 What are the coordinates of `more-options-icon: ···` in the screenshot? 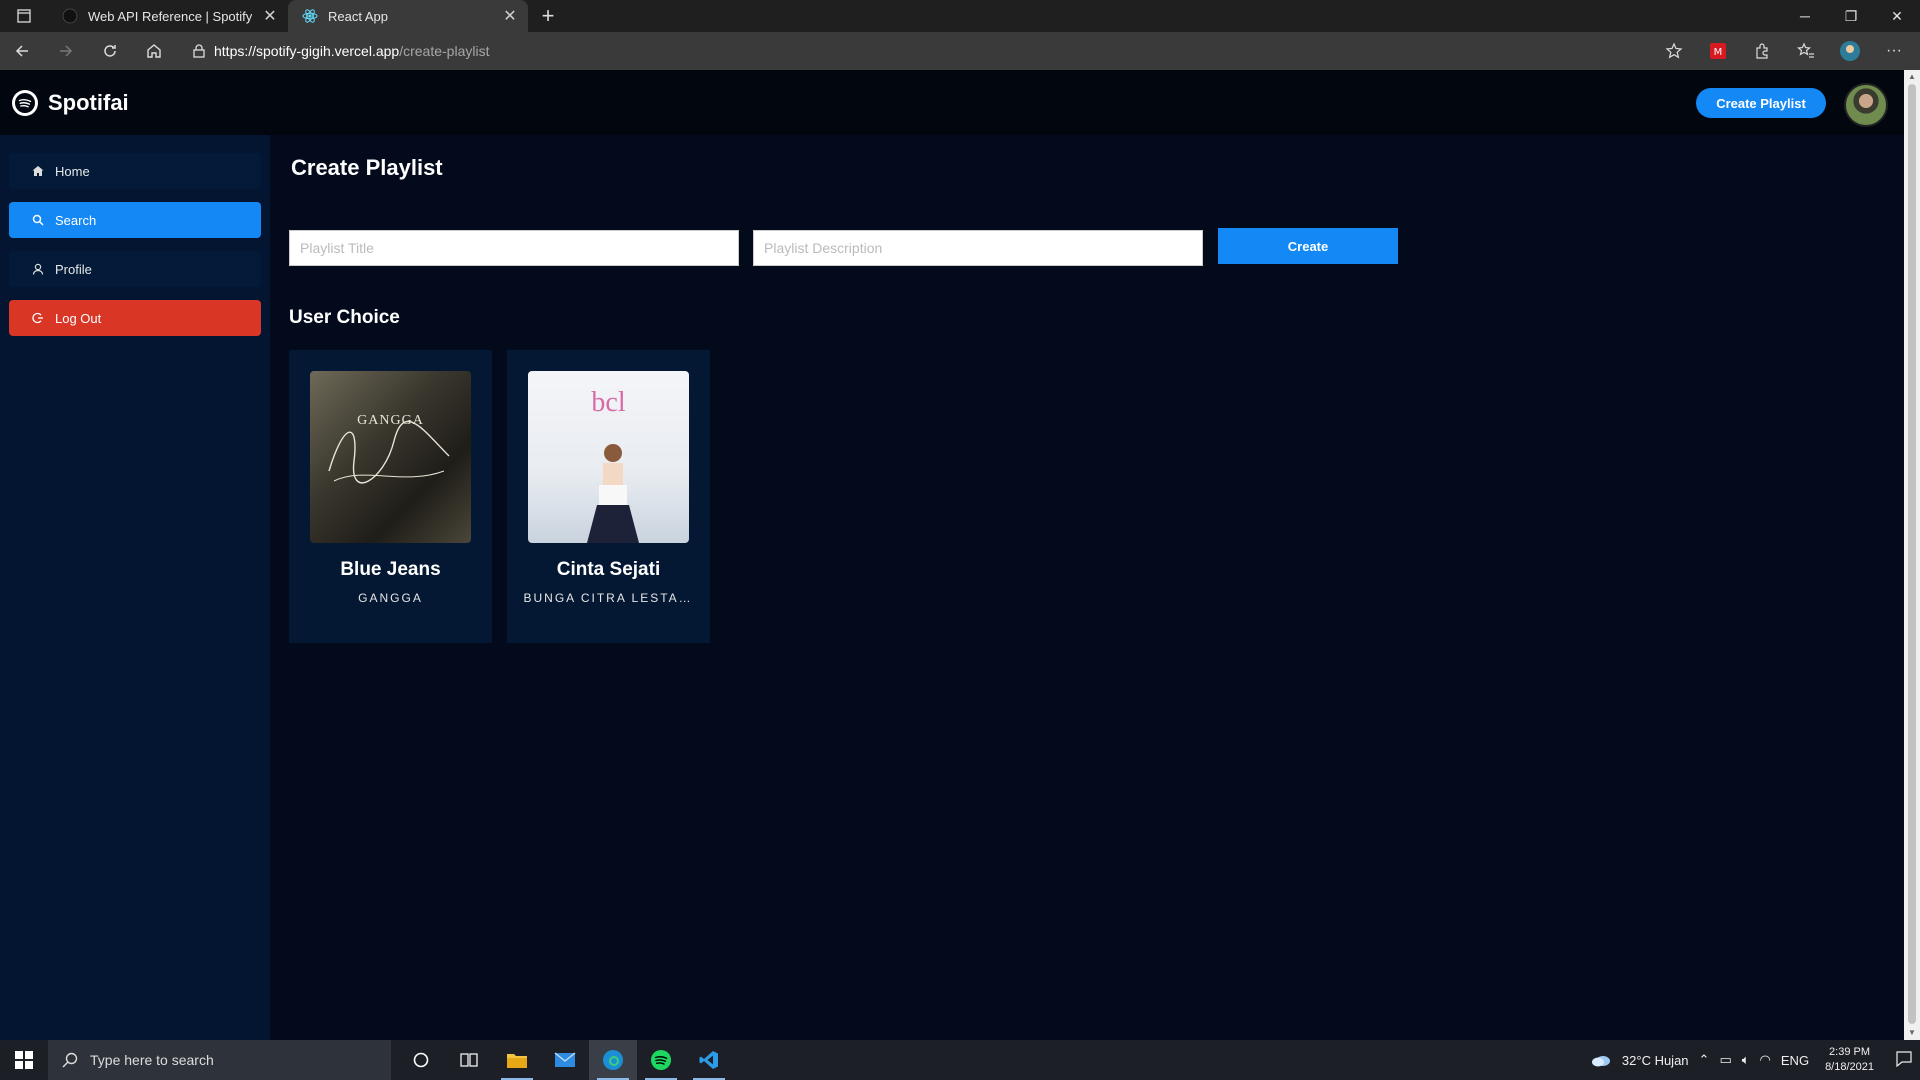 It's located at (1894, 51).